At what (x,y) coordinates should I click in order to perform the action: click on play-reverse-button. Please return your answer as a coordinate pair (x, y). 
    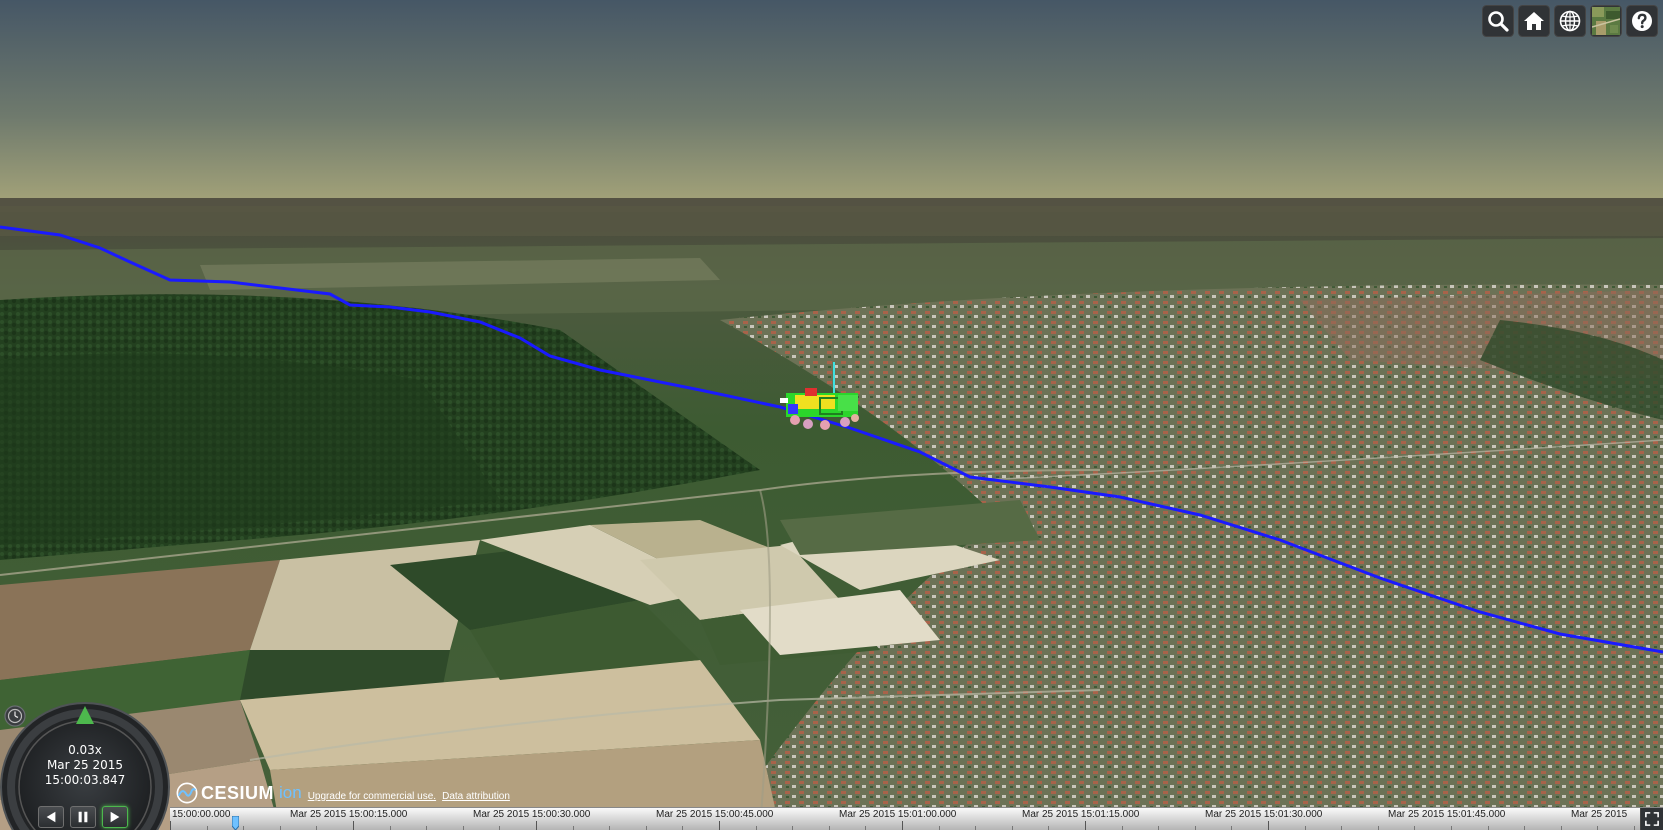
    Looking at the image, I should click on (51, 817).